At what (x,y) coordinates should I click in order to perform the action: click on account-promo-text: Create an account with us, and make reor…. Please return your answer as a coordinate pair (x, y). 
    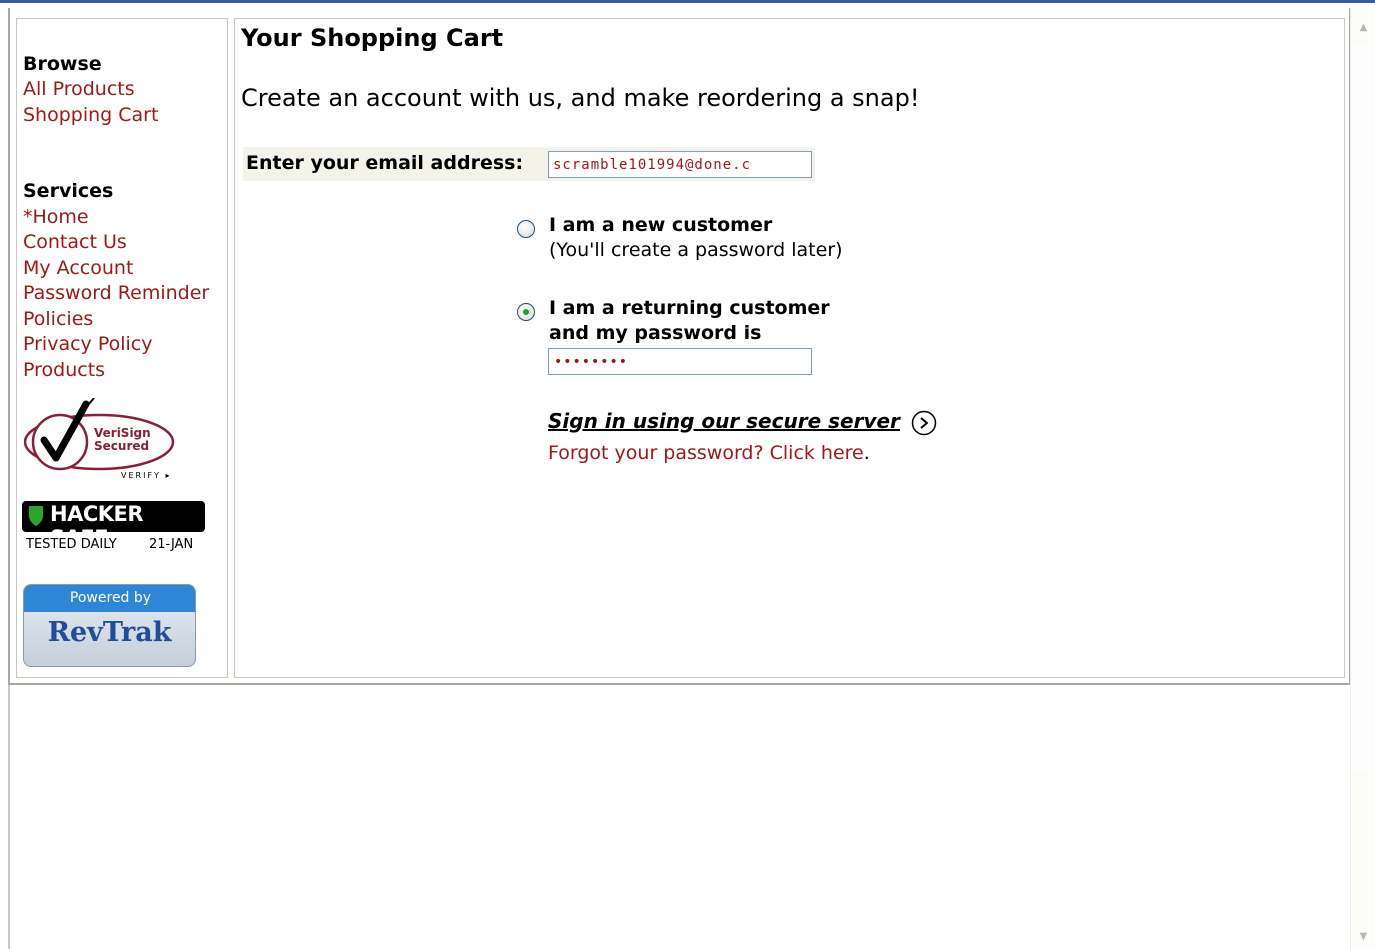
    Looking at the image, I should click on (580, 98).